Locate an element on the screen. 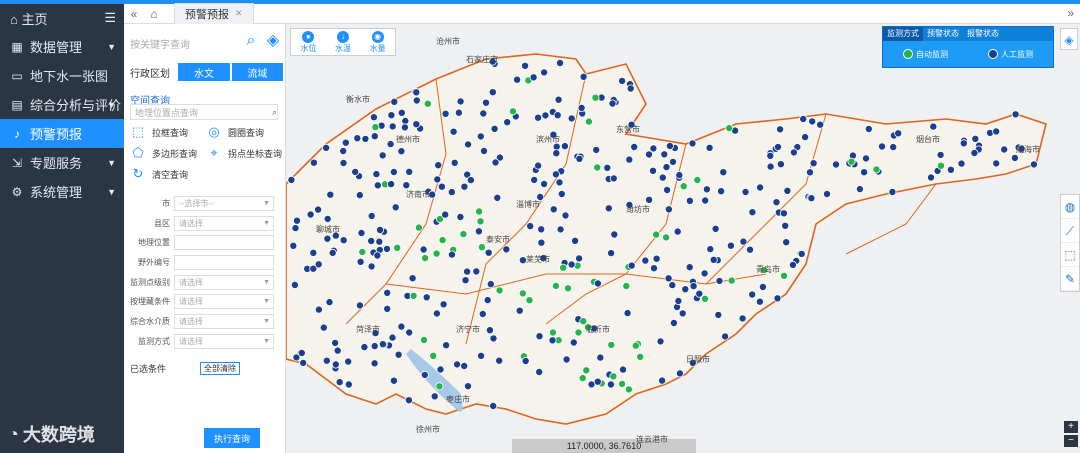 The height and width of the screenshot is (453, 1080). district-label: 行政区划 is located at coordinates (153, 72).